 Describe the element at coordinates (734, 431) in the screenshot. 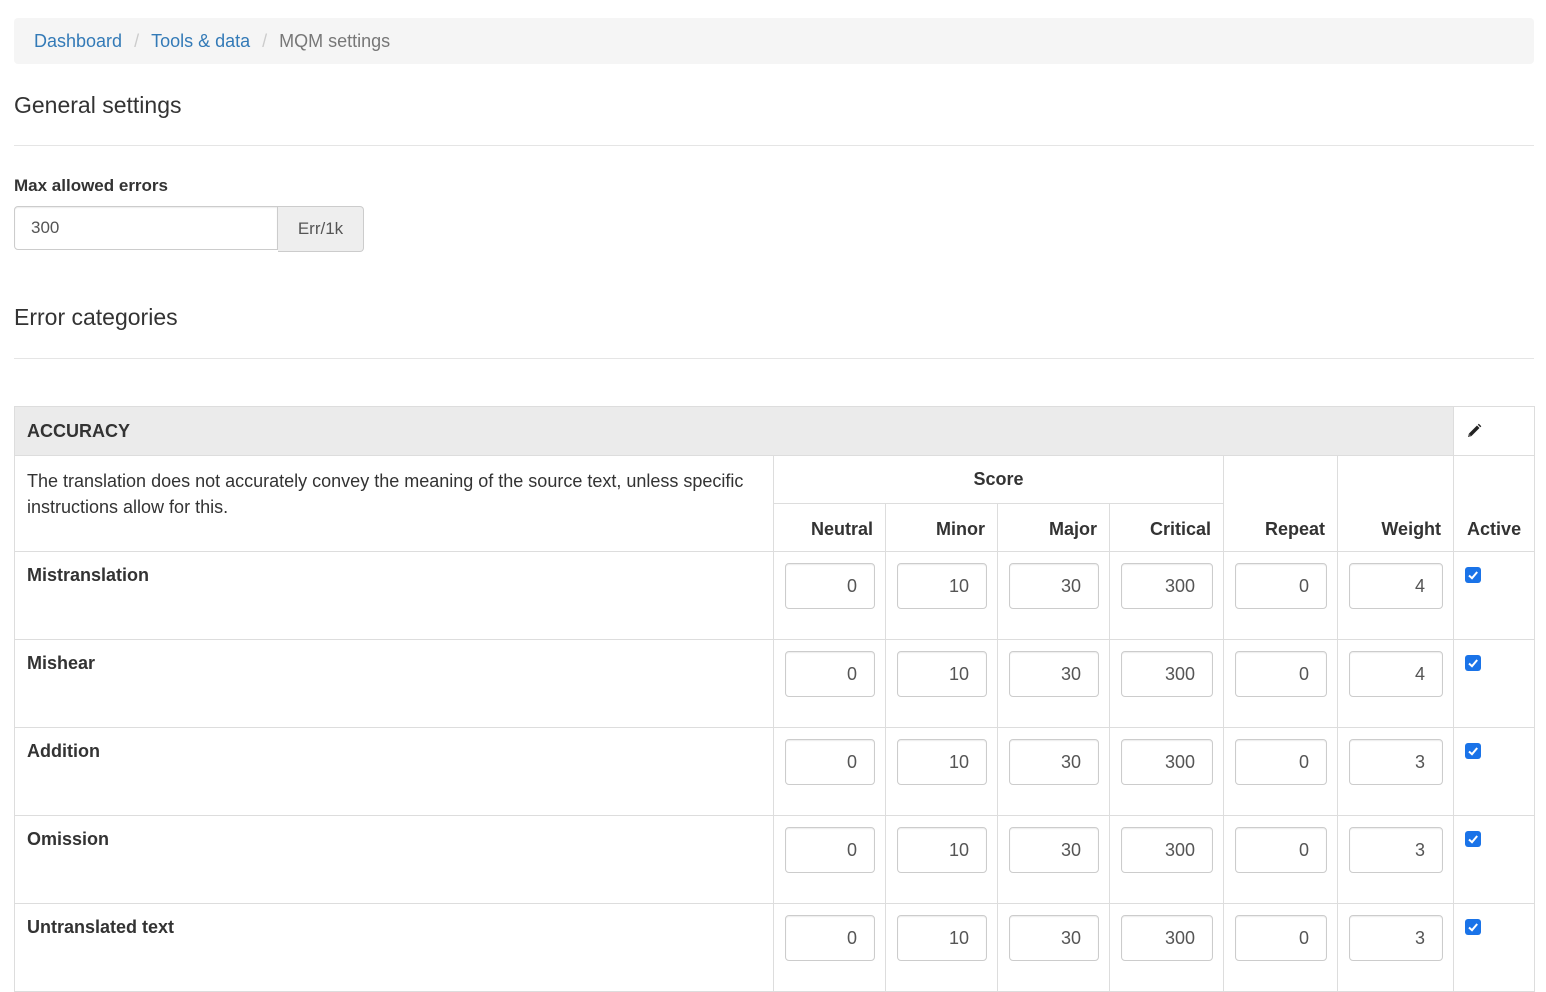

I see `category-name: ACCURACY` at that location.